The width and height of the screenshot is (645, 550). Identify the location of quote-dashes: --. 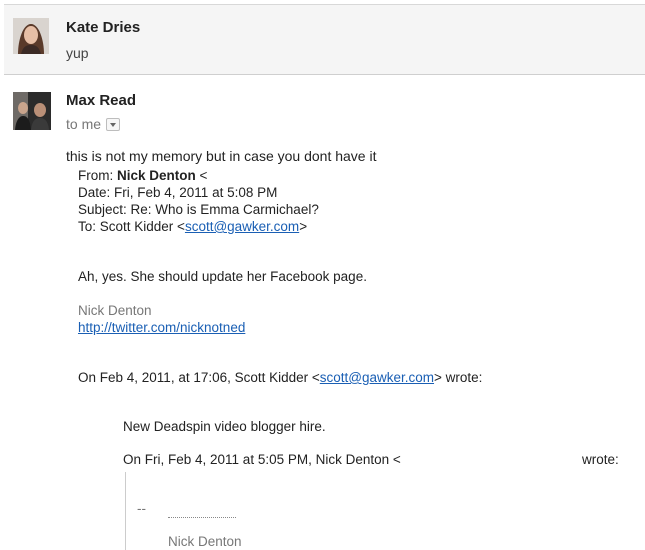
(141, 508).